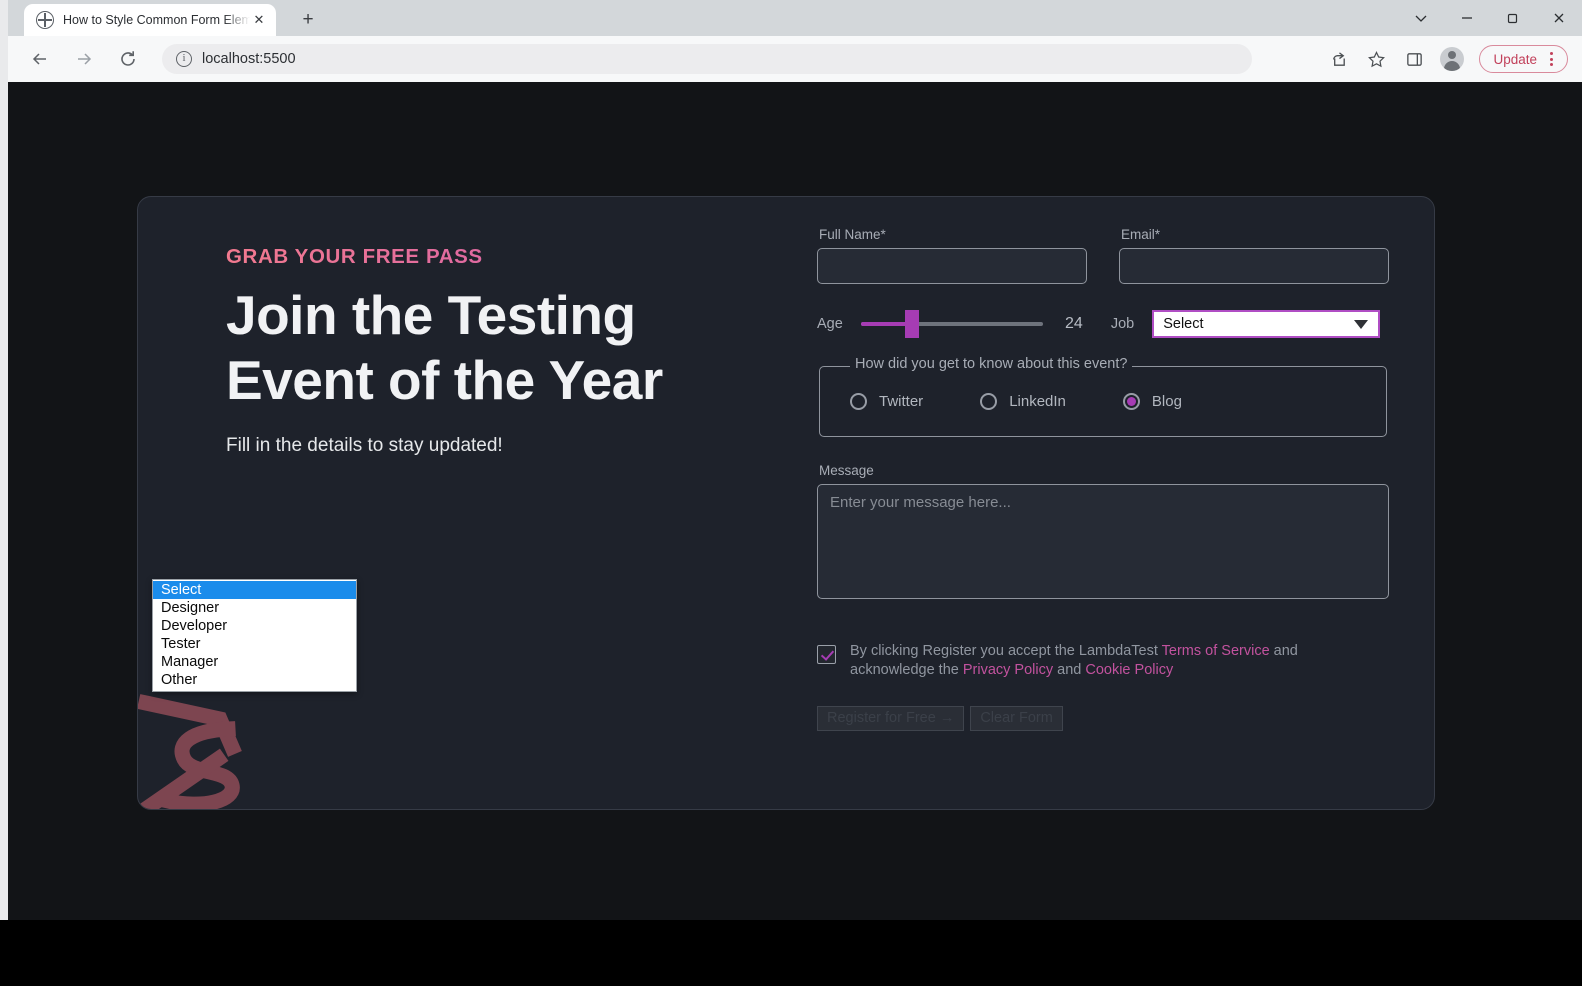 The image size is (1582, 986). I want to click on name-email-row: Full Name* Email*, so click(1103, 255).